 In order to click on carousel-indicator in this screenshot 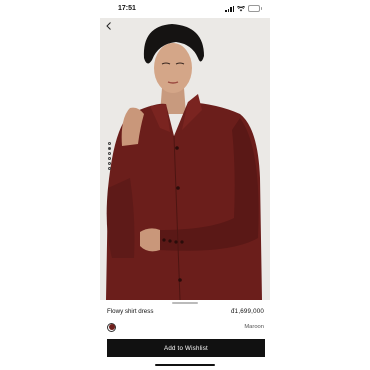, I will do `click(109, 156)`.